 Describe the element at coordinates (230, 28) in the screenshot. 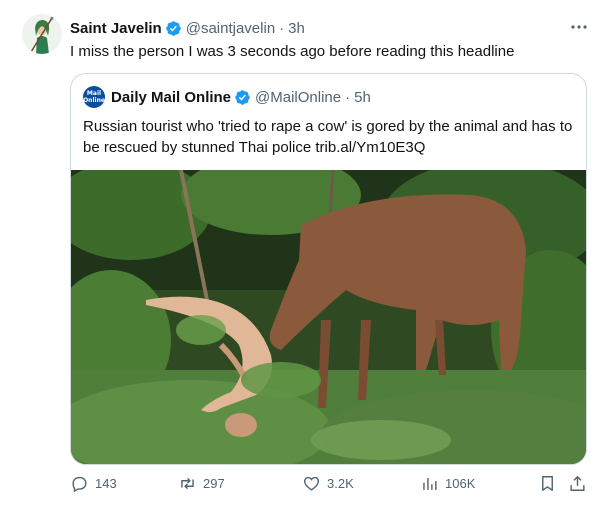

I see `author-handle: @saintjavelin` at that location.